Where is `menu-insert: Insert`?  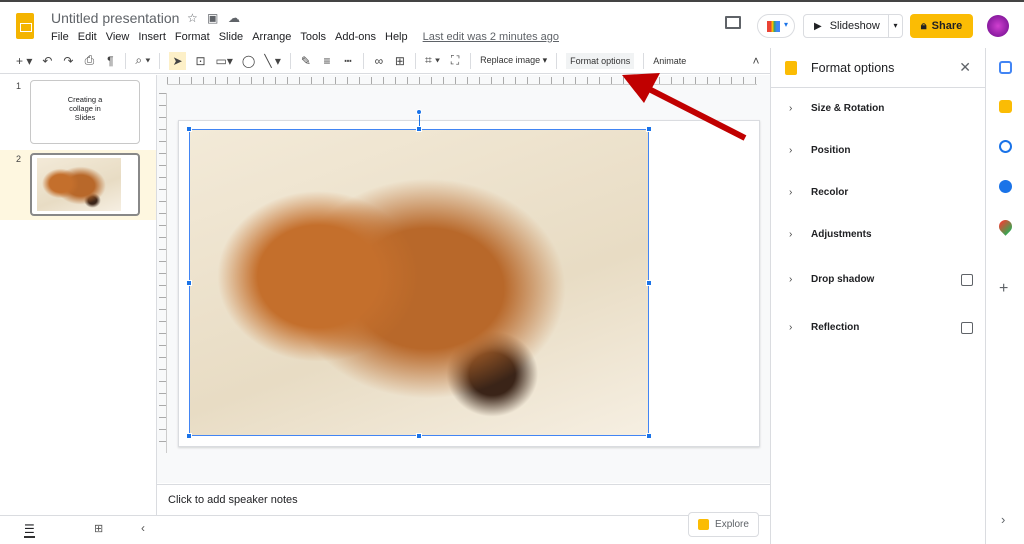
menu-insert: Insert is located at coordinates (152, 37).